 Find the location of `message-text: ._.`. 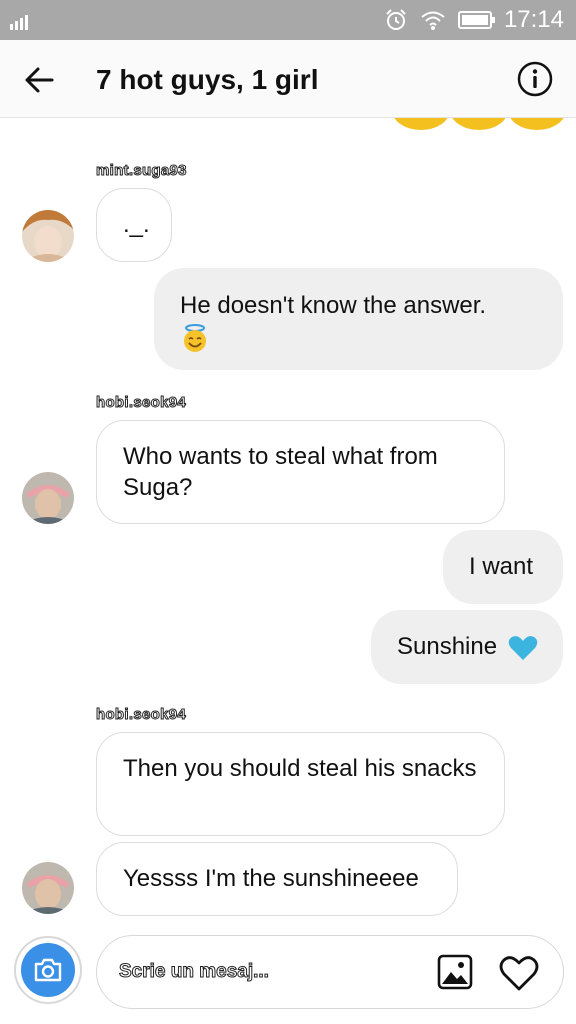

message-text: ._. is located at coordinates (136, 224).